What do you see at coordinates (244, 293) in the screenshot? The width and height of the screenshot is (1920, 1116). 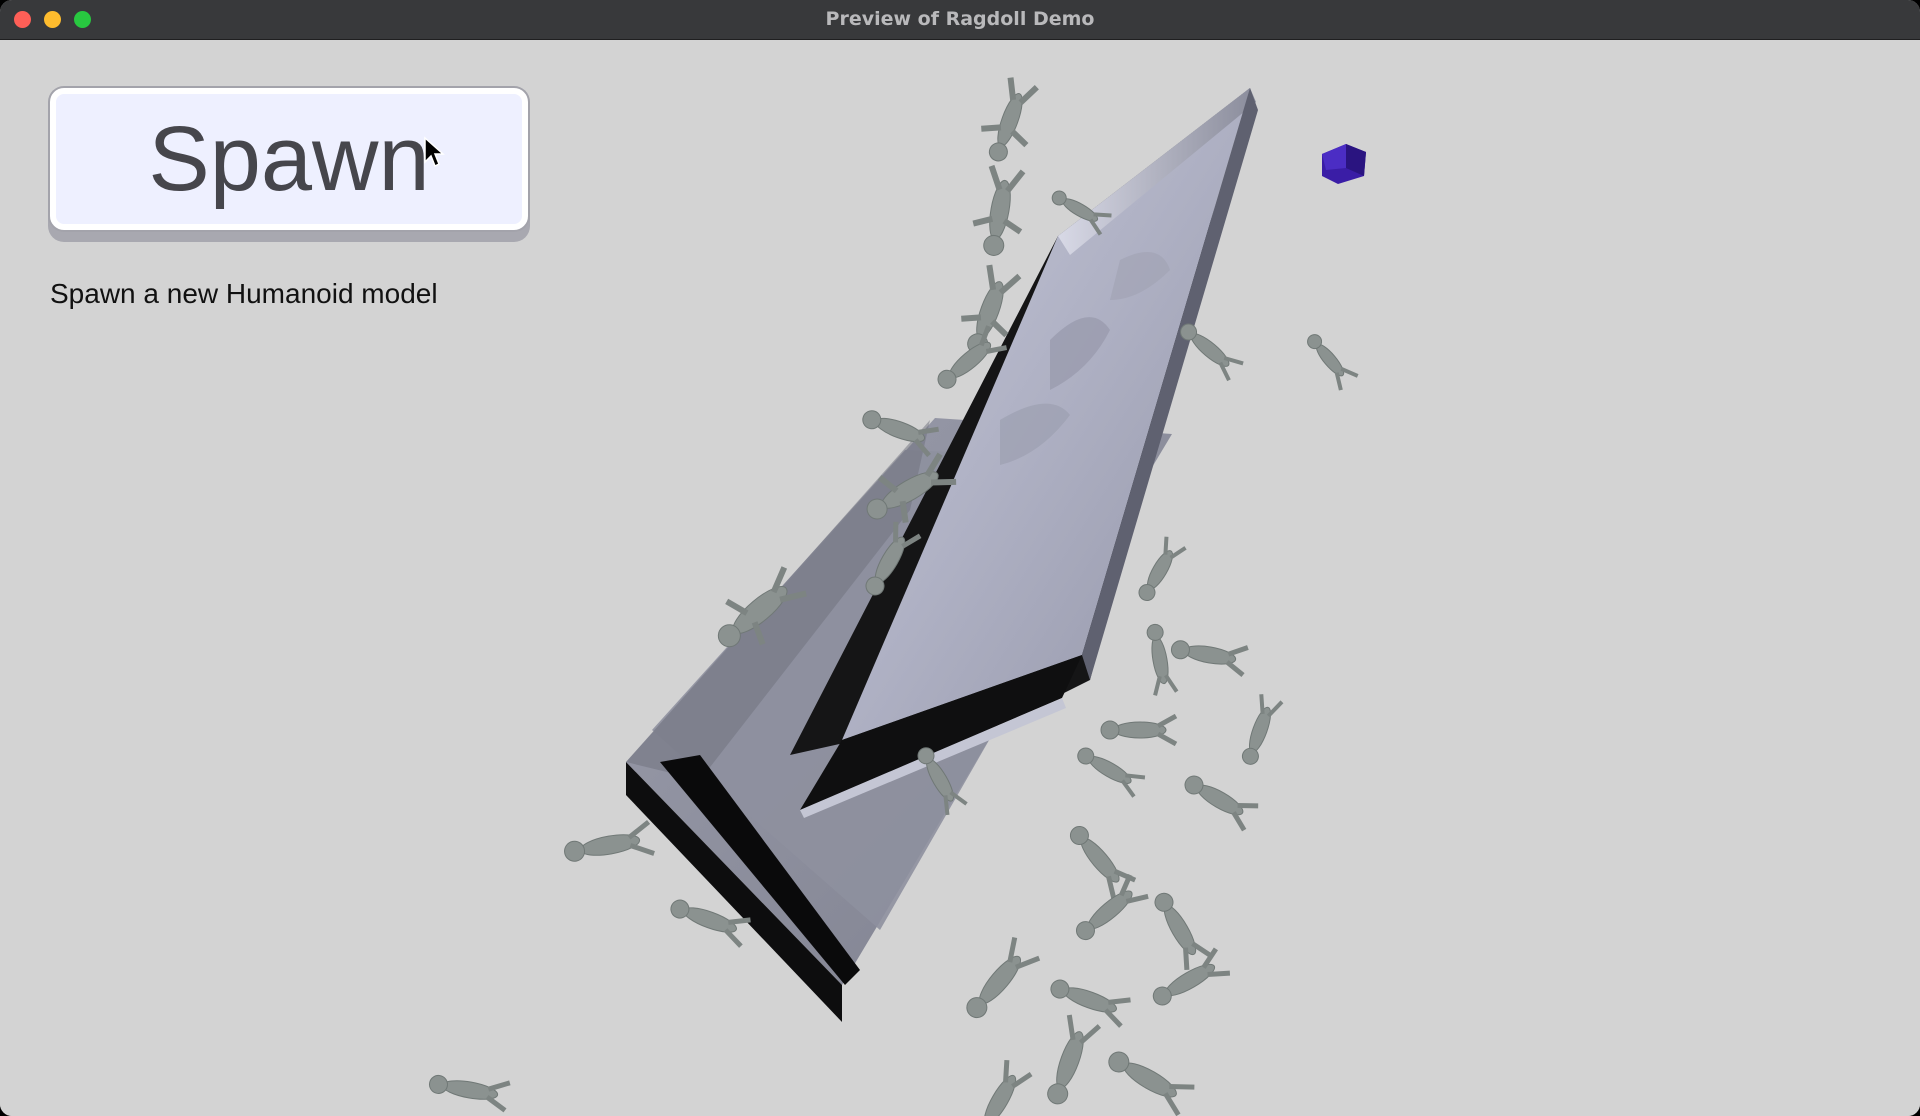 I see `spawn-description: Spawn a new Humanoid model` at bounding box center [244, 293].